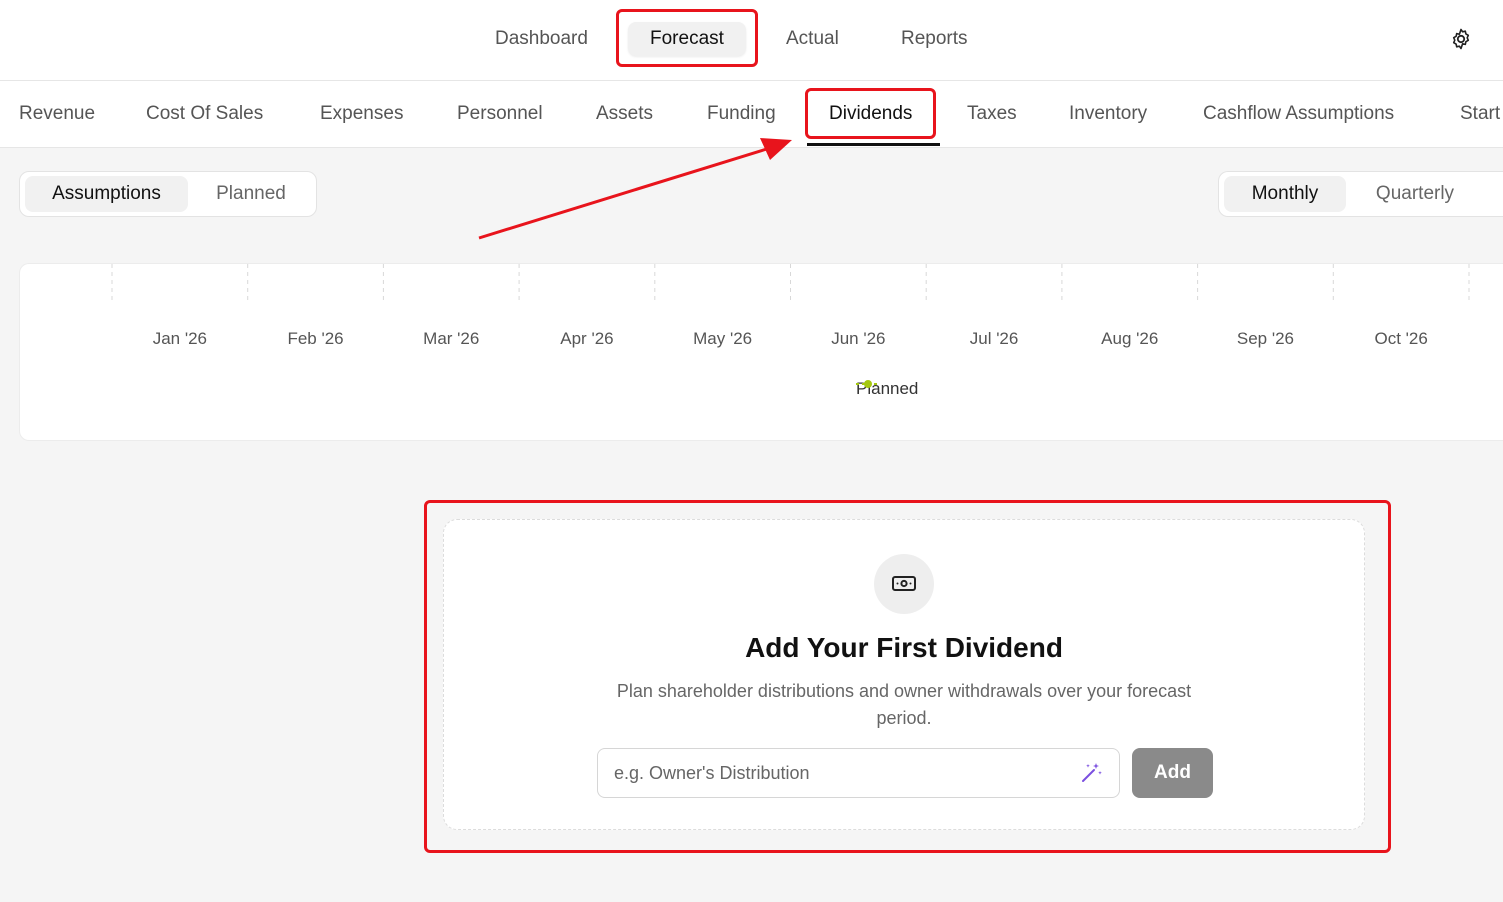  Describe the element at coordinates (106, 194) in the screenshot. I see `toggle-assumptions: Assumptions` at that location.